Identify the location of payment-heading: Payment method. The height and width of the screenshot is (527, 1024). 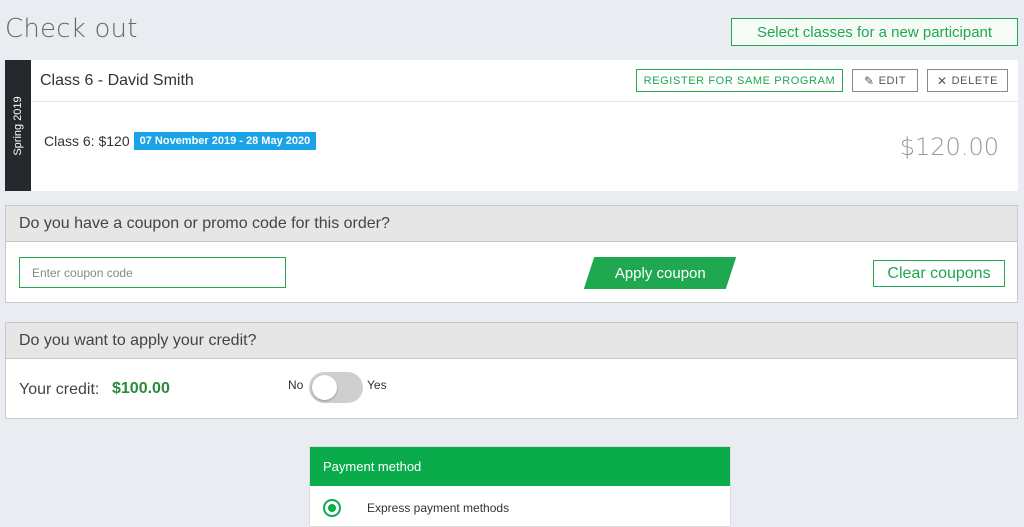
(520, 466).